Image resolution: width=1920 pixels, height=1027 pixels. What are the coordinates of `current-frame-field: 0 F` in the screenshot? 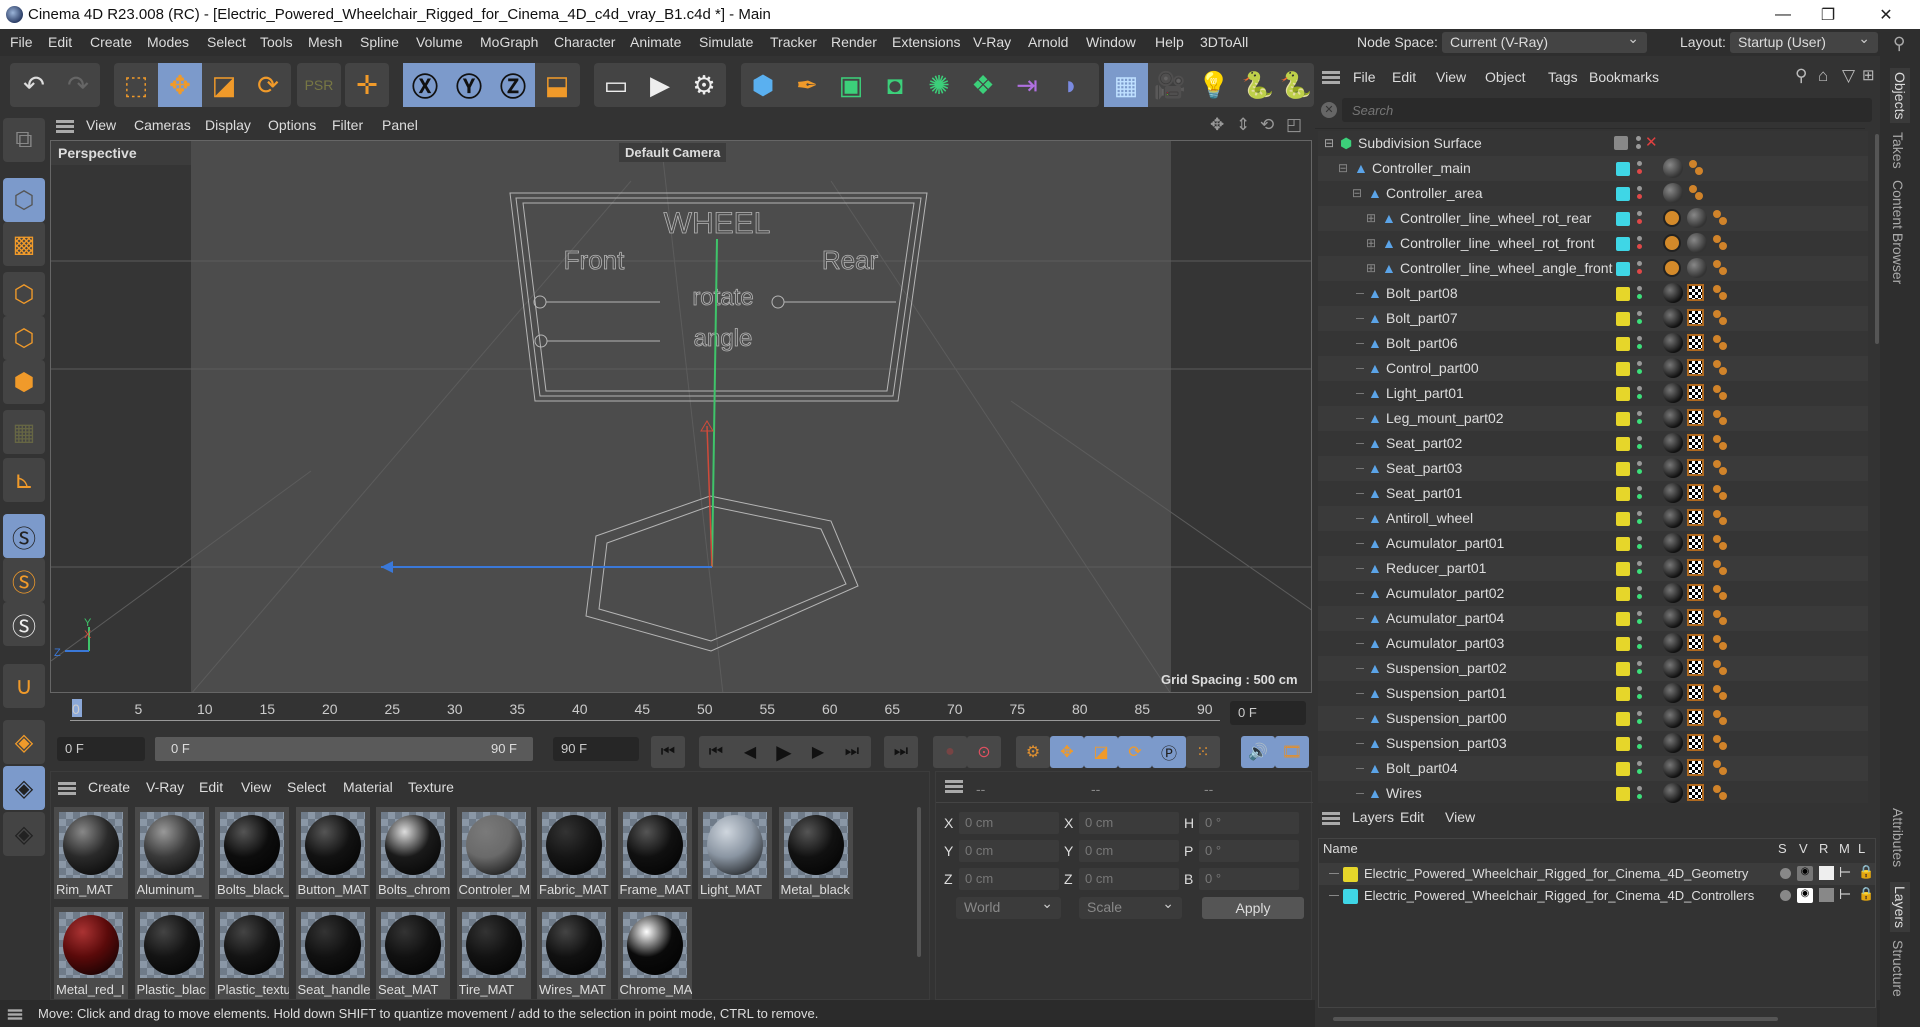 It's located at (1268, 713).